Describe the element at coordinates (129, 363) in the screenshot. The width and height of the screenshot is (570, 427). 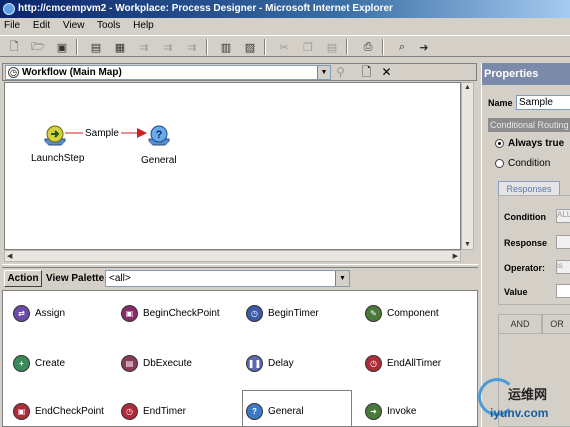
I see `db-execute-icon: ▤` at that location.